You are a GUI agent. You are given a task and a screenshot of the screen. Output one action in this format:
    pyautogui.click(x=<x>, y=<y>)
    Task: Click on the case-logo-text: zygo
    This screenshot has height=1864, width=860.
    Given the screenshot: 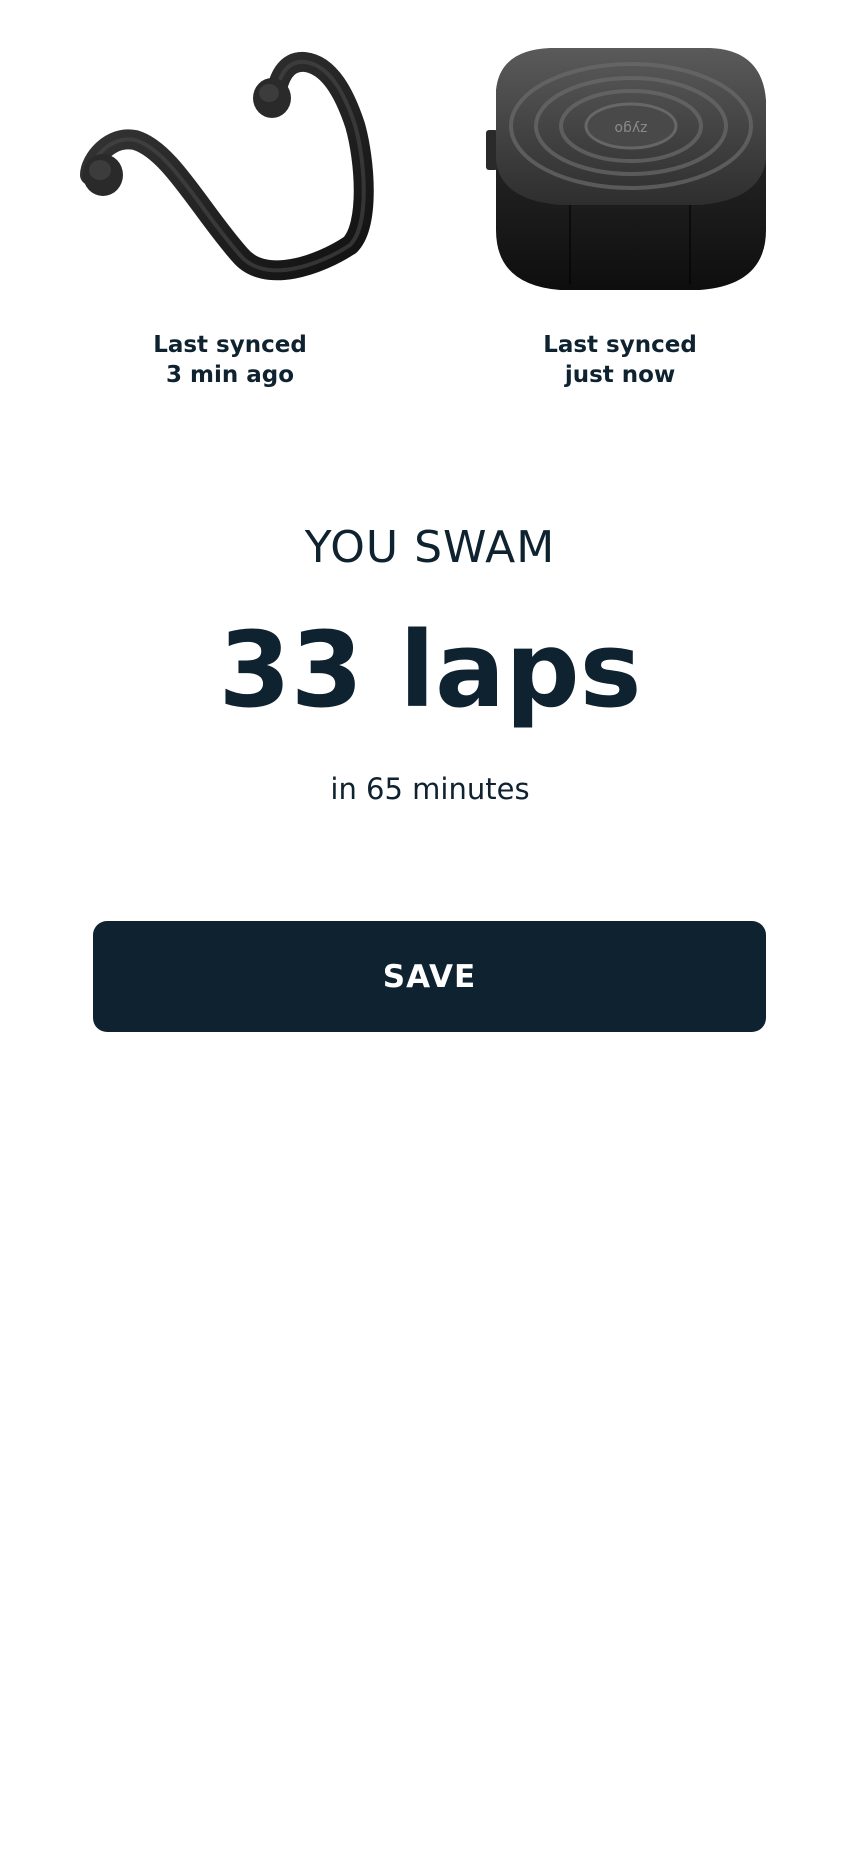 What is the action you would take?
    pyautogui.click(x=630, y=128)
    